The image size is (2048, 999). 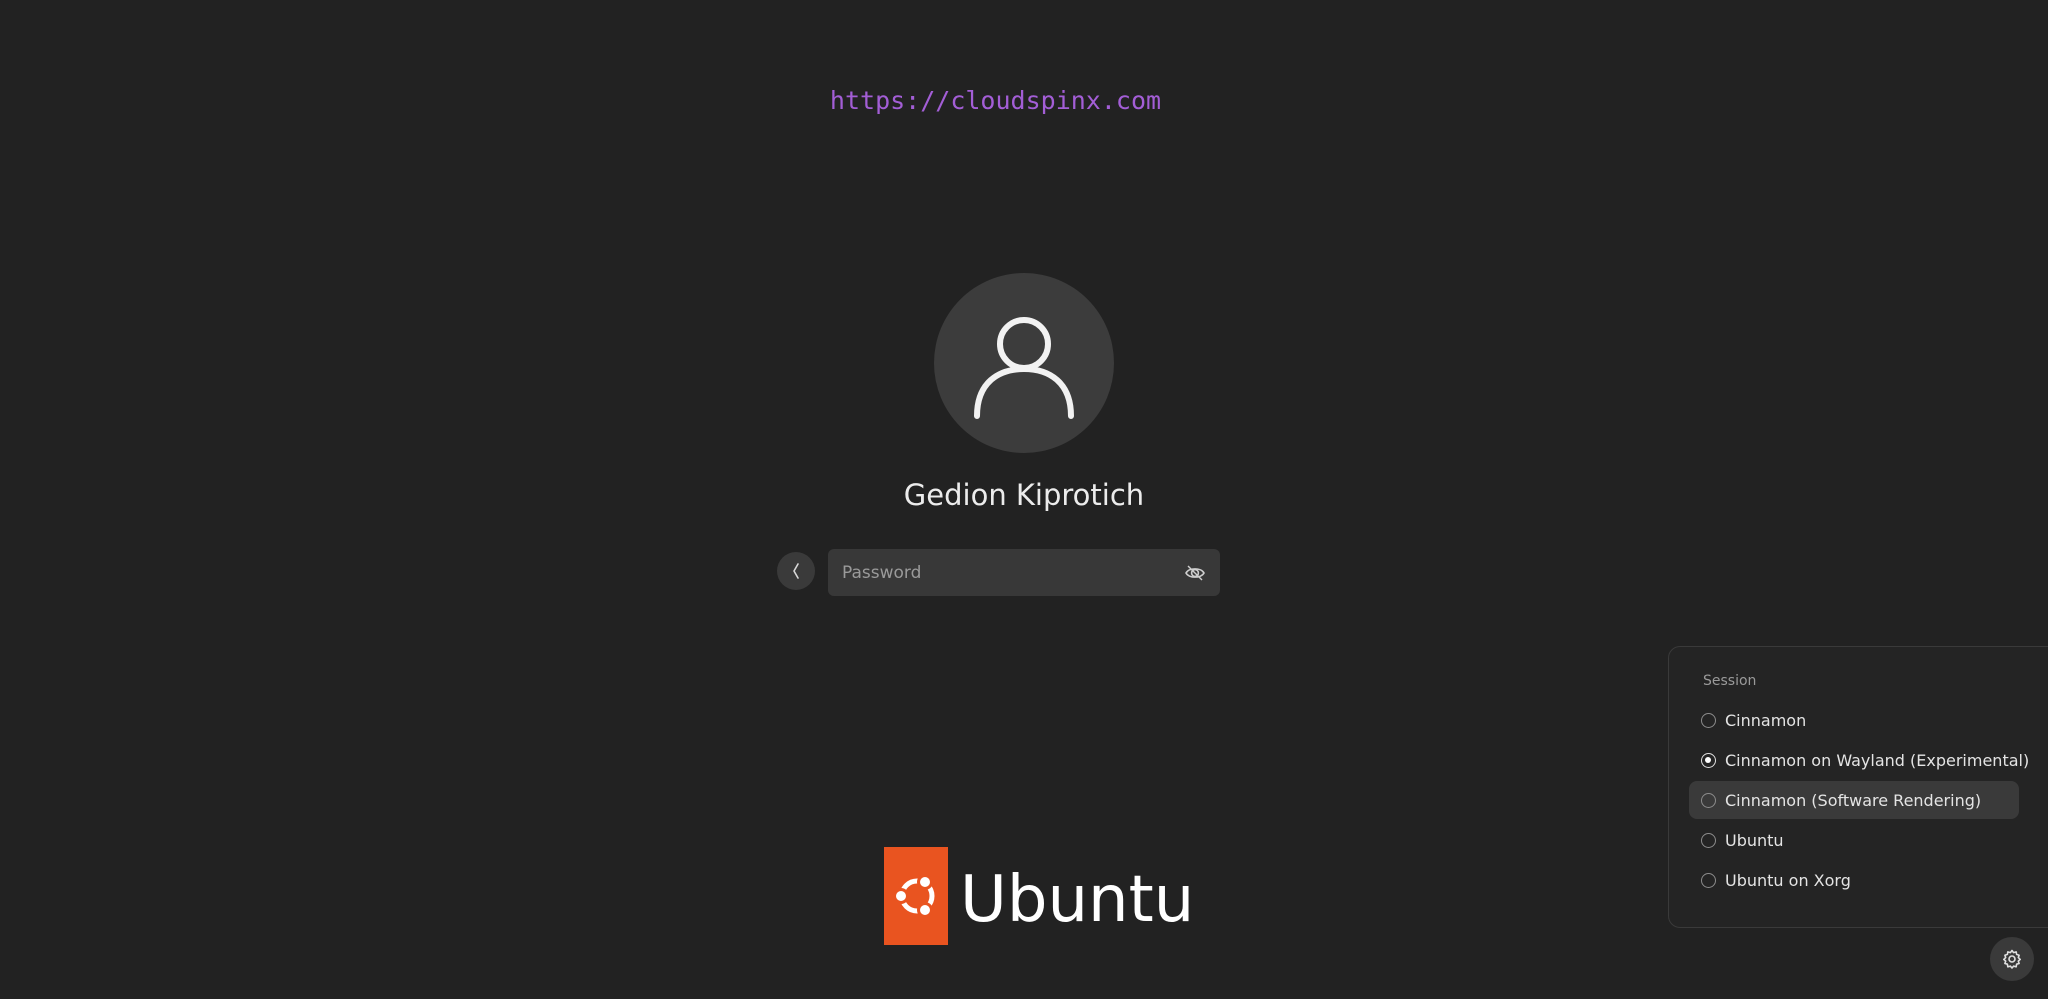 I want to click on ubuntu-wordmark: Ubuntu, so click(x=1077, y=900).